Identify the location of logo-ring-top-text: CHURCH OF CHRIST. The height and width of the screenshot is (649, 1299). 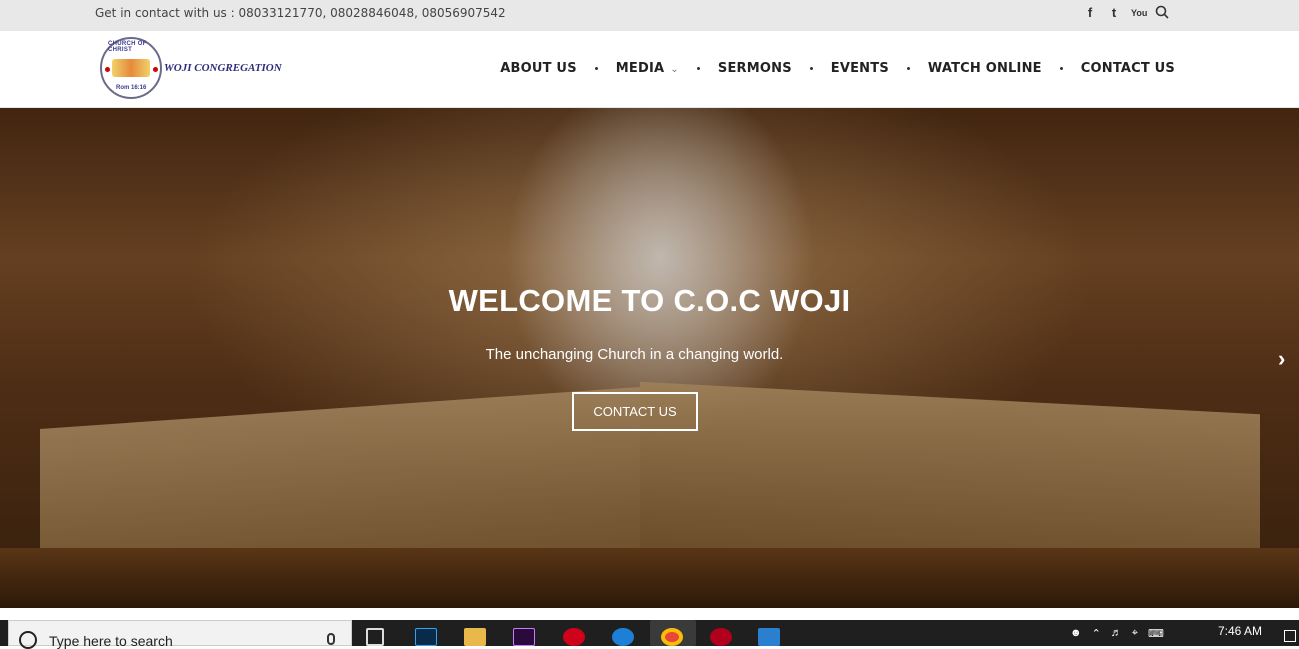
(127, 47).